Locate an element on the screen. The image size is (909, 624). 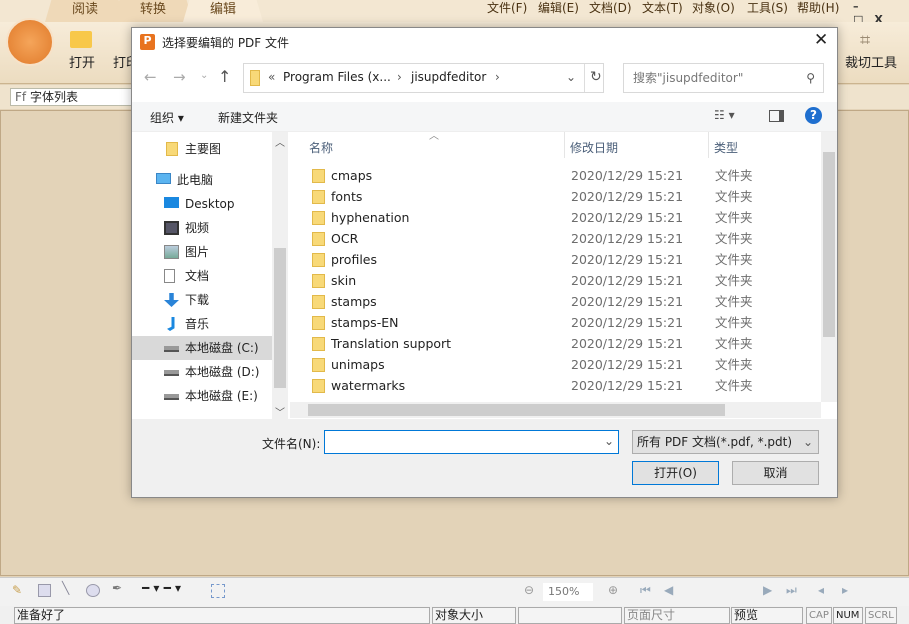
open-button: 打开 is located at coordinates (82, 61).